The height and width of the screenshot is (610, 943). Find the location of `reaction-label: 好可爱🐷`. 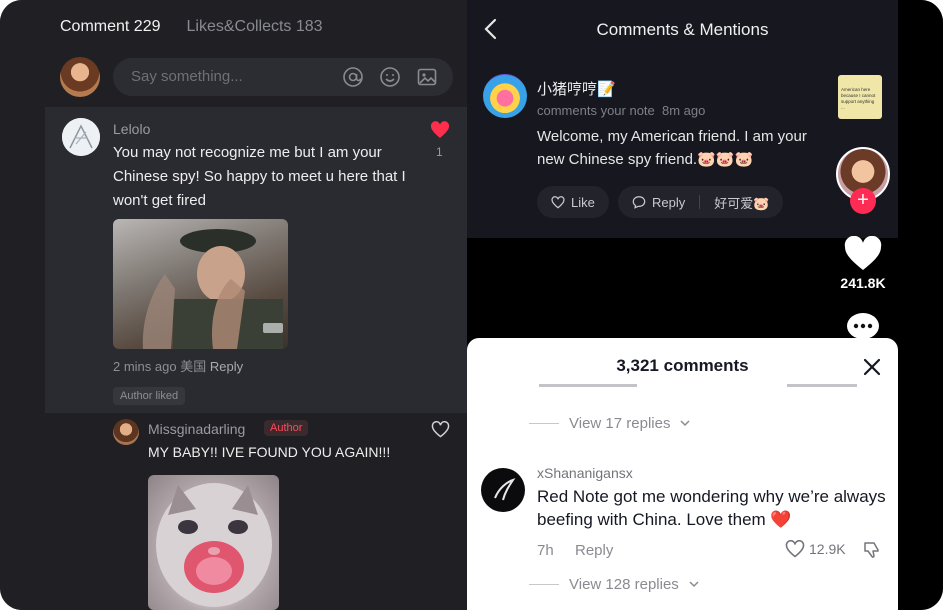

reaction-label: 好可爱🐷 is located at coordinates (741, 202).